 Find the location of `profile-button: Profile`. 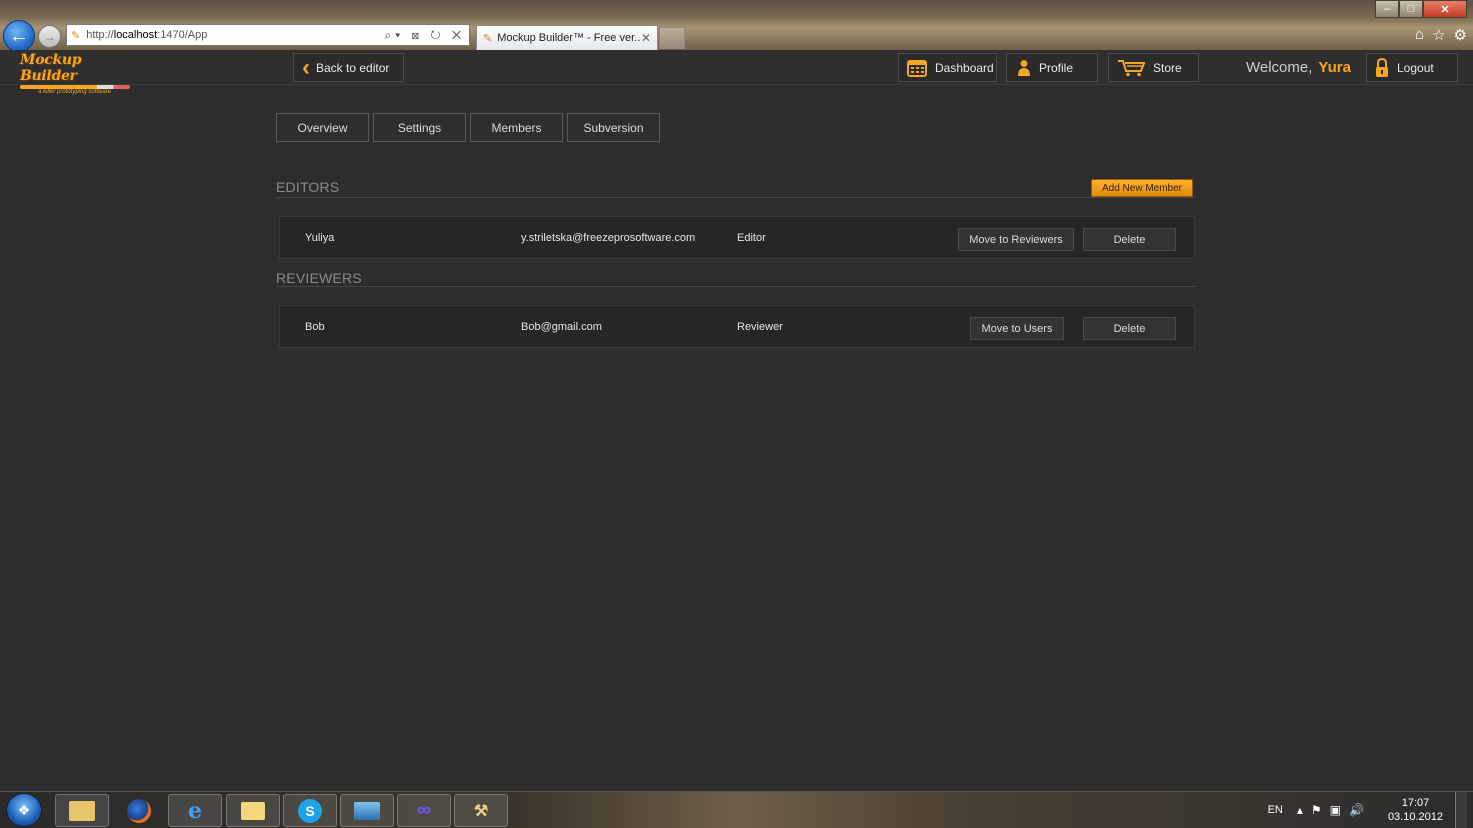

profile-button: Profile is located at coordinates (1052, 67).